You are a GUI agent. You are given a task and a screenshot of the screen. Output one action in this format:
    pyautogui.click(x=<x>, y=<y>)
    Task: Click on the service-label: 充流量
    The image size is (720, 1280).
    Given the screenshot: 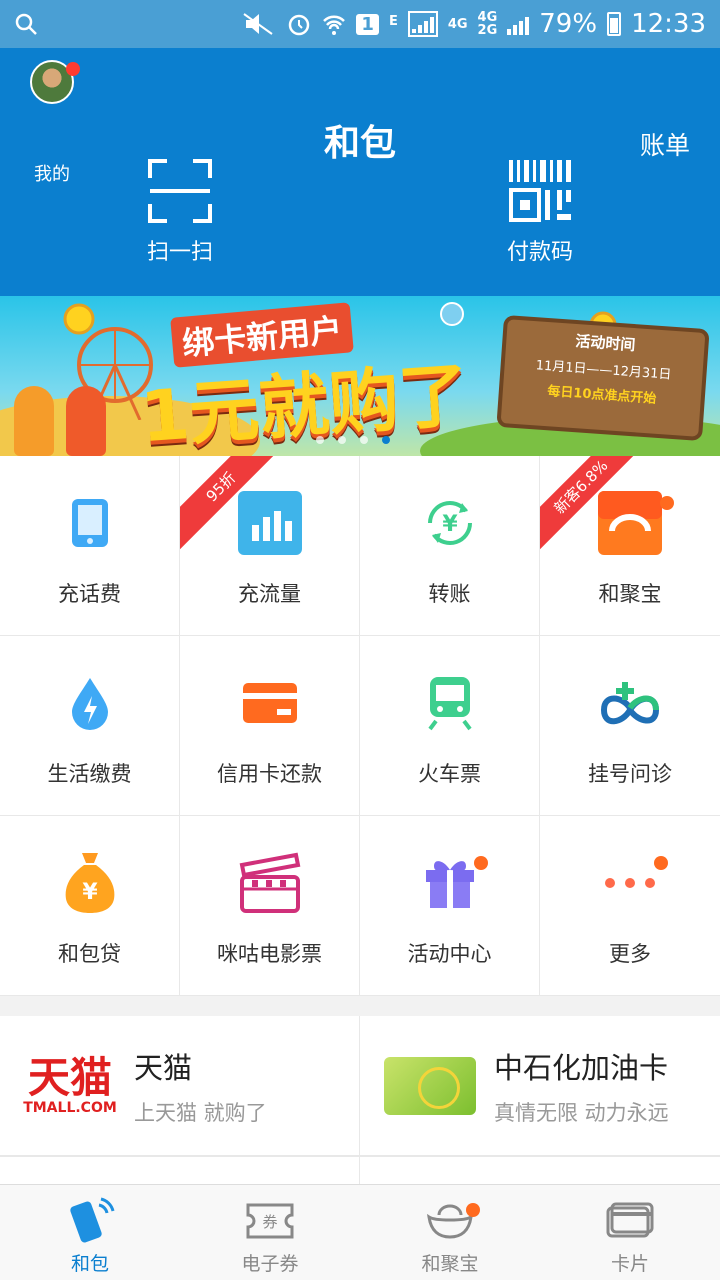 What is the action you would take?
    pyautogui.click(x=269, y=594)
    